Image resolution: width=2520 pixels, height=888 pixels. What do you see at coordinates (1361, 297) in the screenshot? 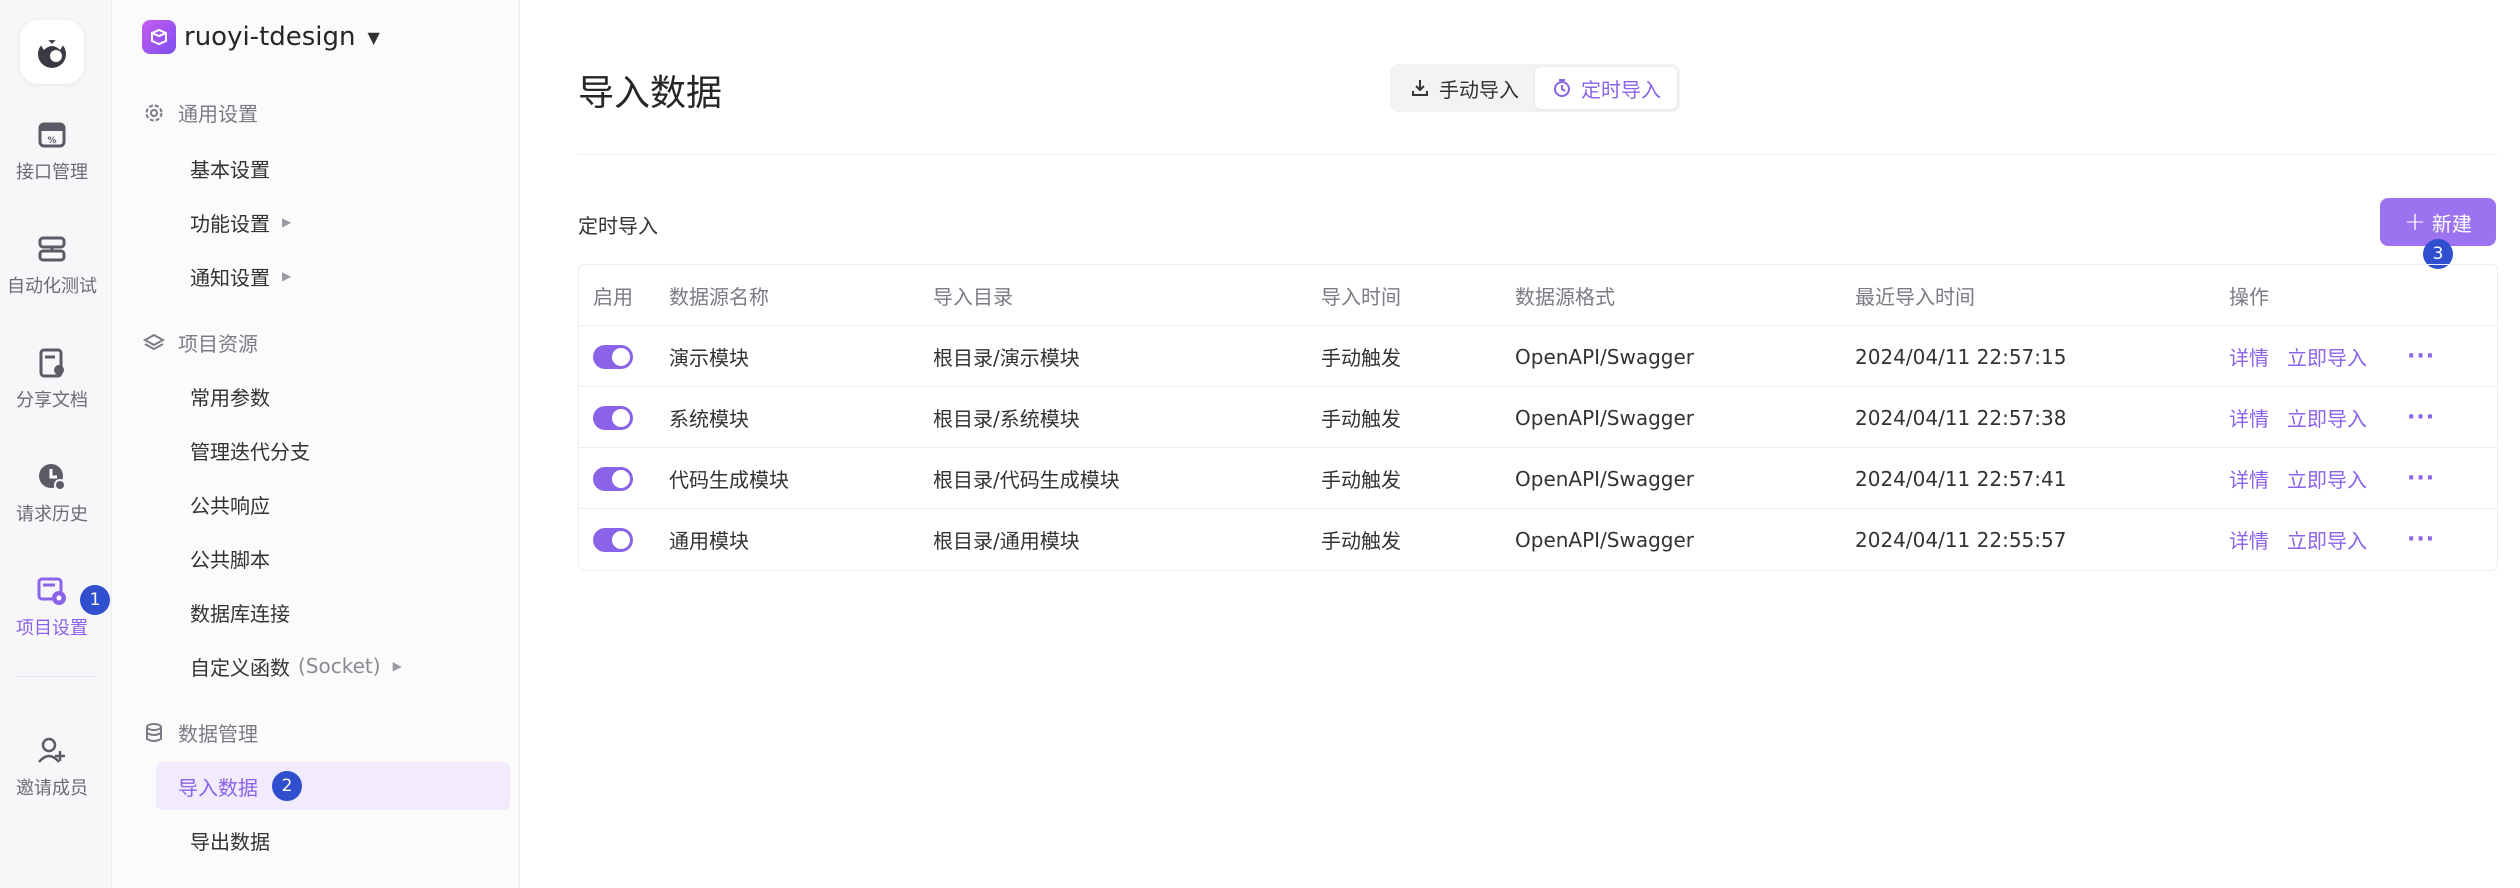
I see `column-header: 导入时间` at bounding box center [1361, 297].